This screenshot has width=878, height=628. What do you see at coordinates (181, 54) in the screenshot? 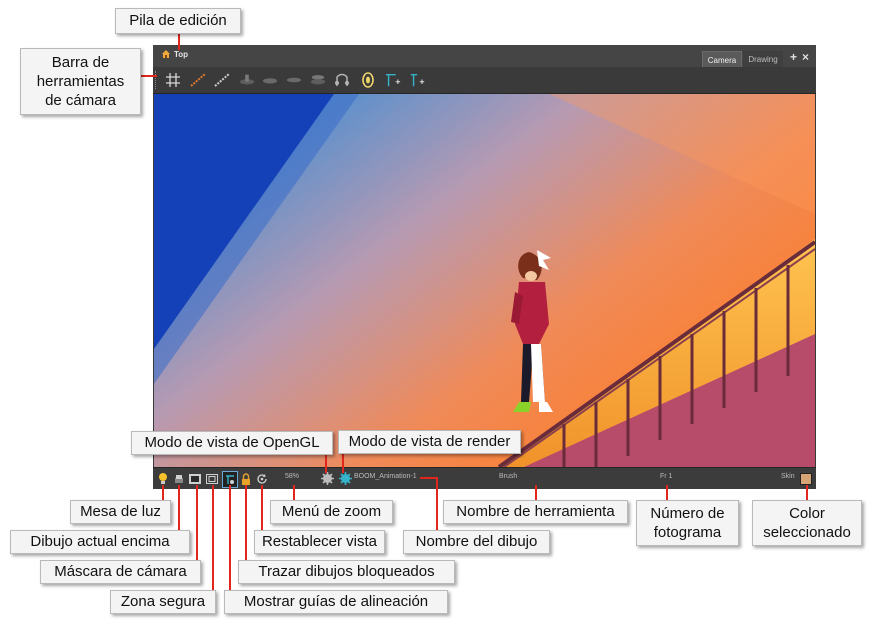
I see `edit-stack-label: Top` at bounding box center [181, 54].